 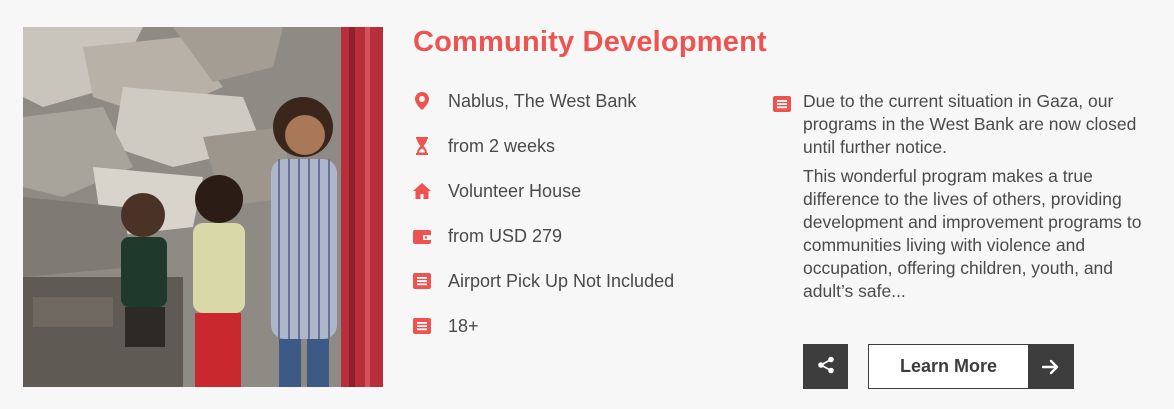 I want to click on fact-duration-text: from 2 weeks, so click(x=502, y=146).